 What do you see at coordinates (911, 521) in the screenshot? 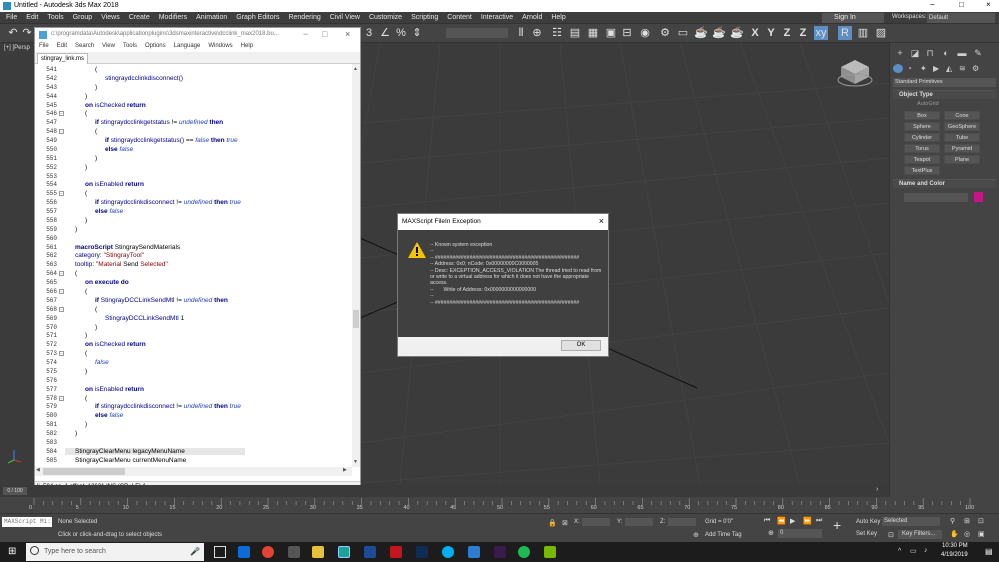
I see `key-set-dropdown: Selected` at bounding box center [911, 521].